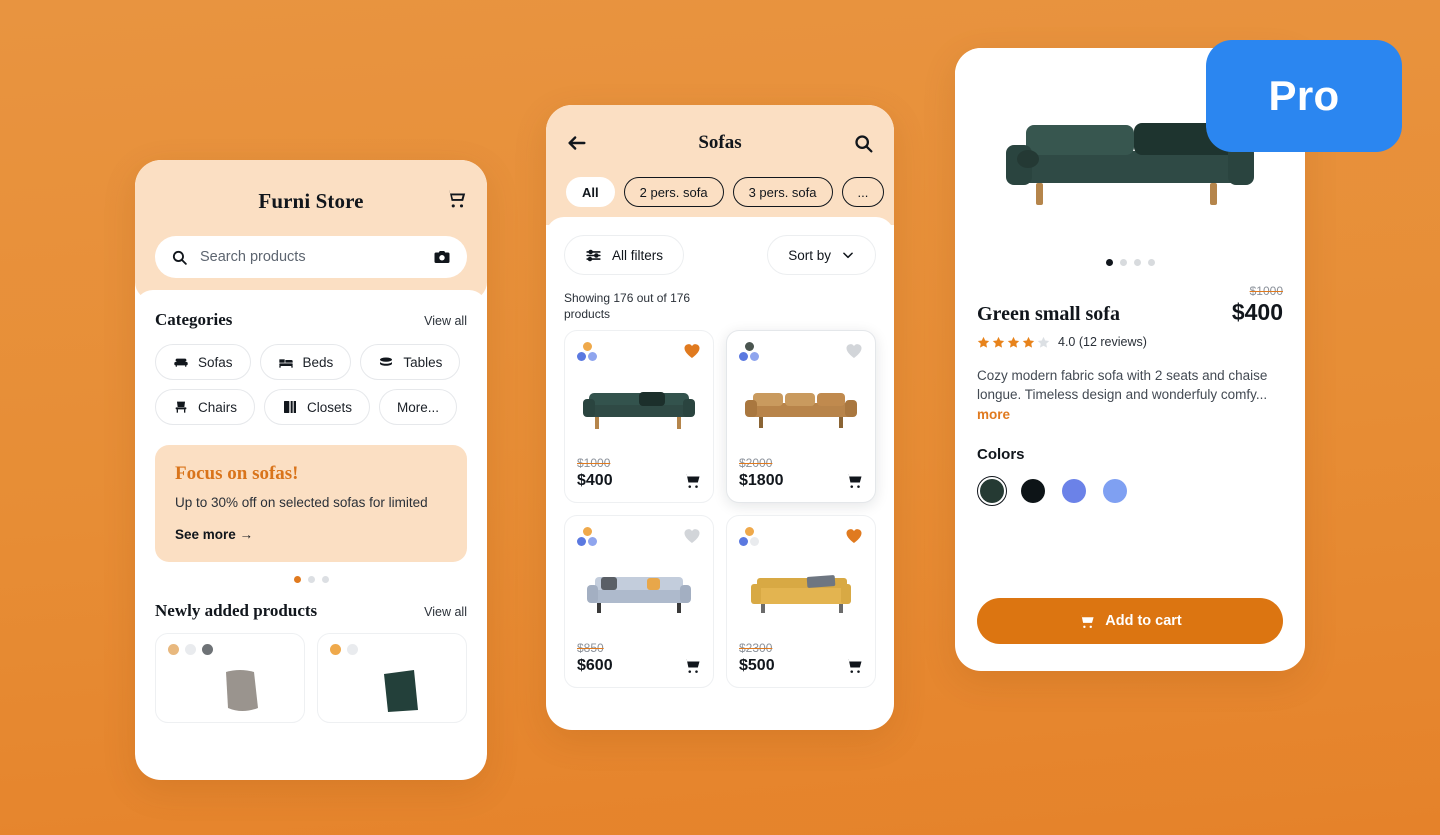  What do you see at coordinates (577, 143) in the screenshot?
I see `arrow-left-icon` at bounding box center [577, 143].